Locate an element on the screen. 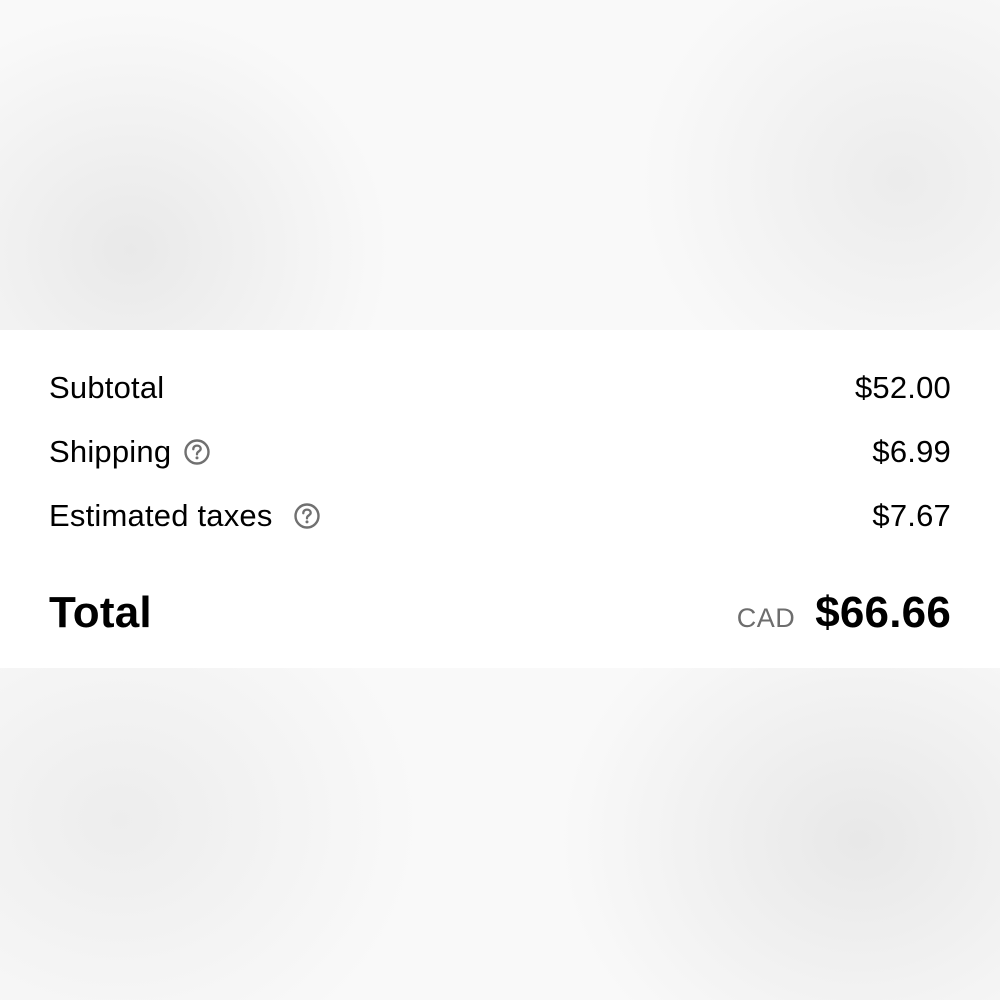  total-label: Total is located at coordinates (100, 612).